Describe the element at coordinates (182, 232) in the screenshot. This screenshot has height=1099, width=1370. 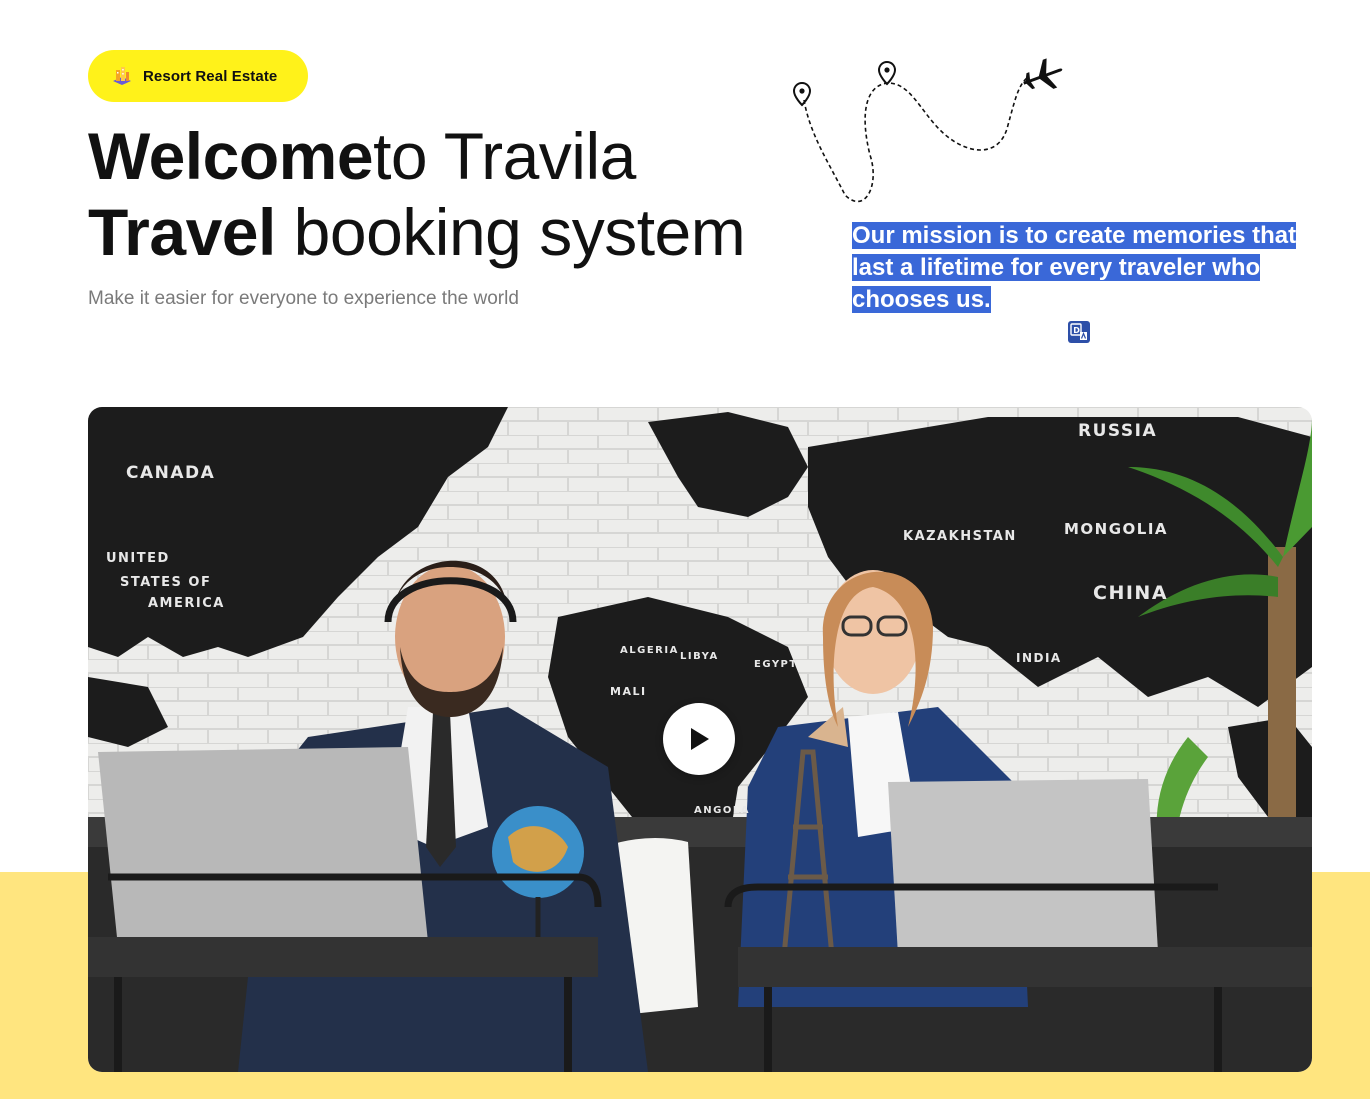
I see `title-bold-travel: Travel` at that location.